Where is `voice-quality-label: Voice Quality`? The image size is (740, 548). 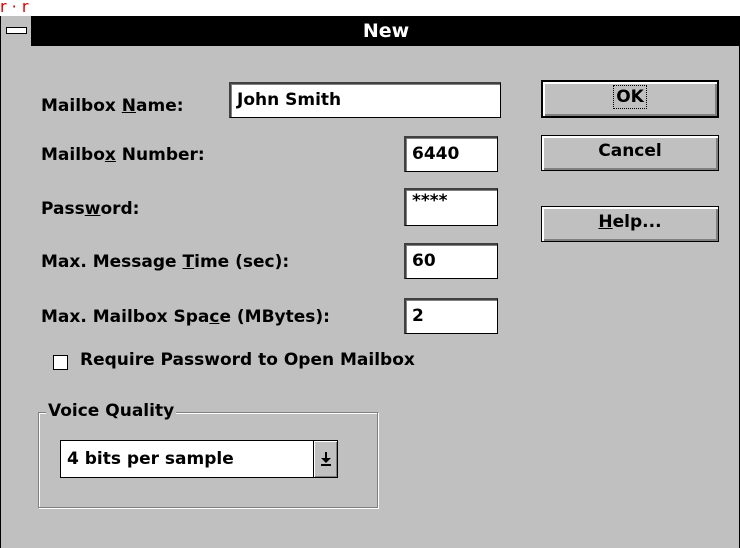 voice-quality-label: Voice Quality is located at coordinates (111, 411).